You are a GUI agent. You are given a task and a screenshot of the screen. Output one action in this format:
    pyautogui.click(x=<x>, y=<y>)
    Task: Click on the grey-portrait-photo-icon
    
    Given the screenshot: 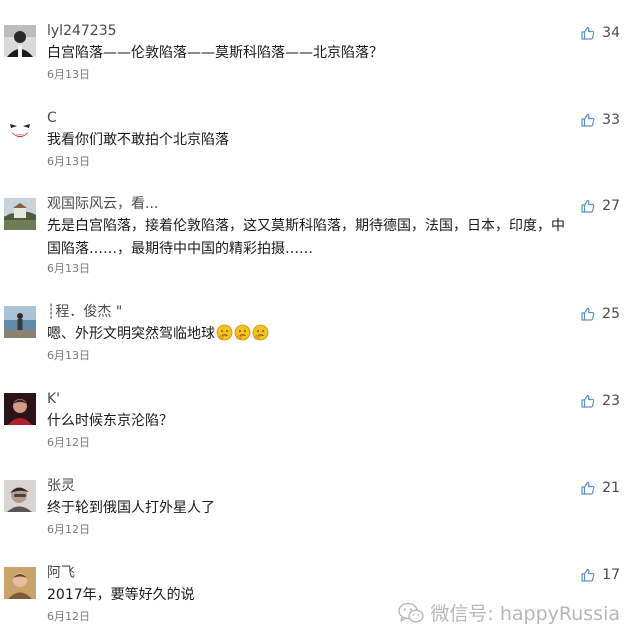 What is the action you would take?
    pyautogui.click(x=20, y=496)
    